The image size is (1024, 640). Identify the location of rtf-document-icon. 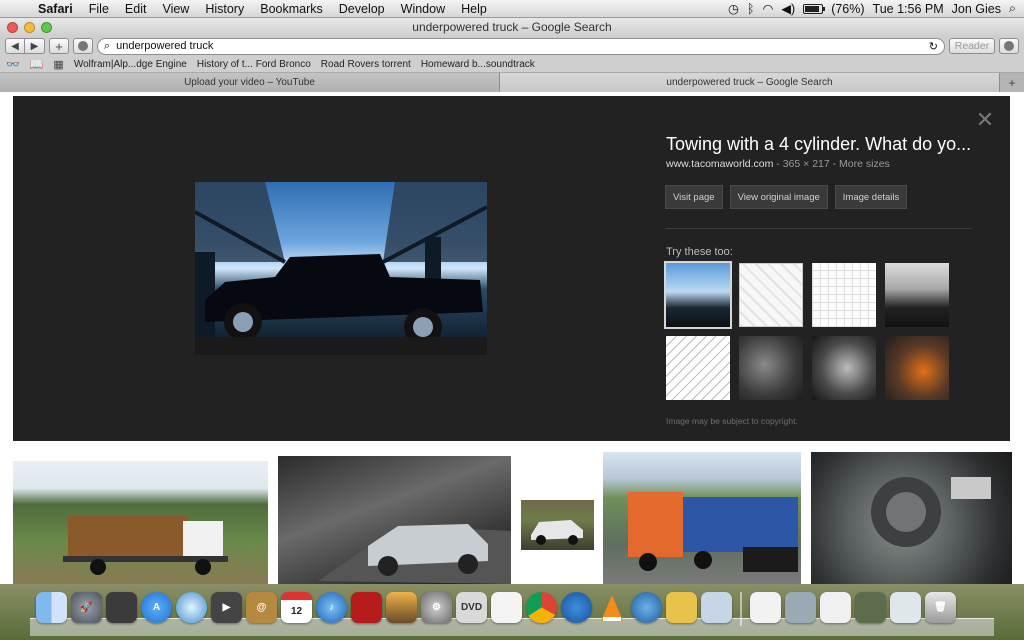
(765, 607).